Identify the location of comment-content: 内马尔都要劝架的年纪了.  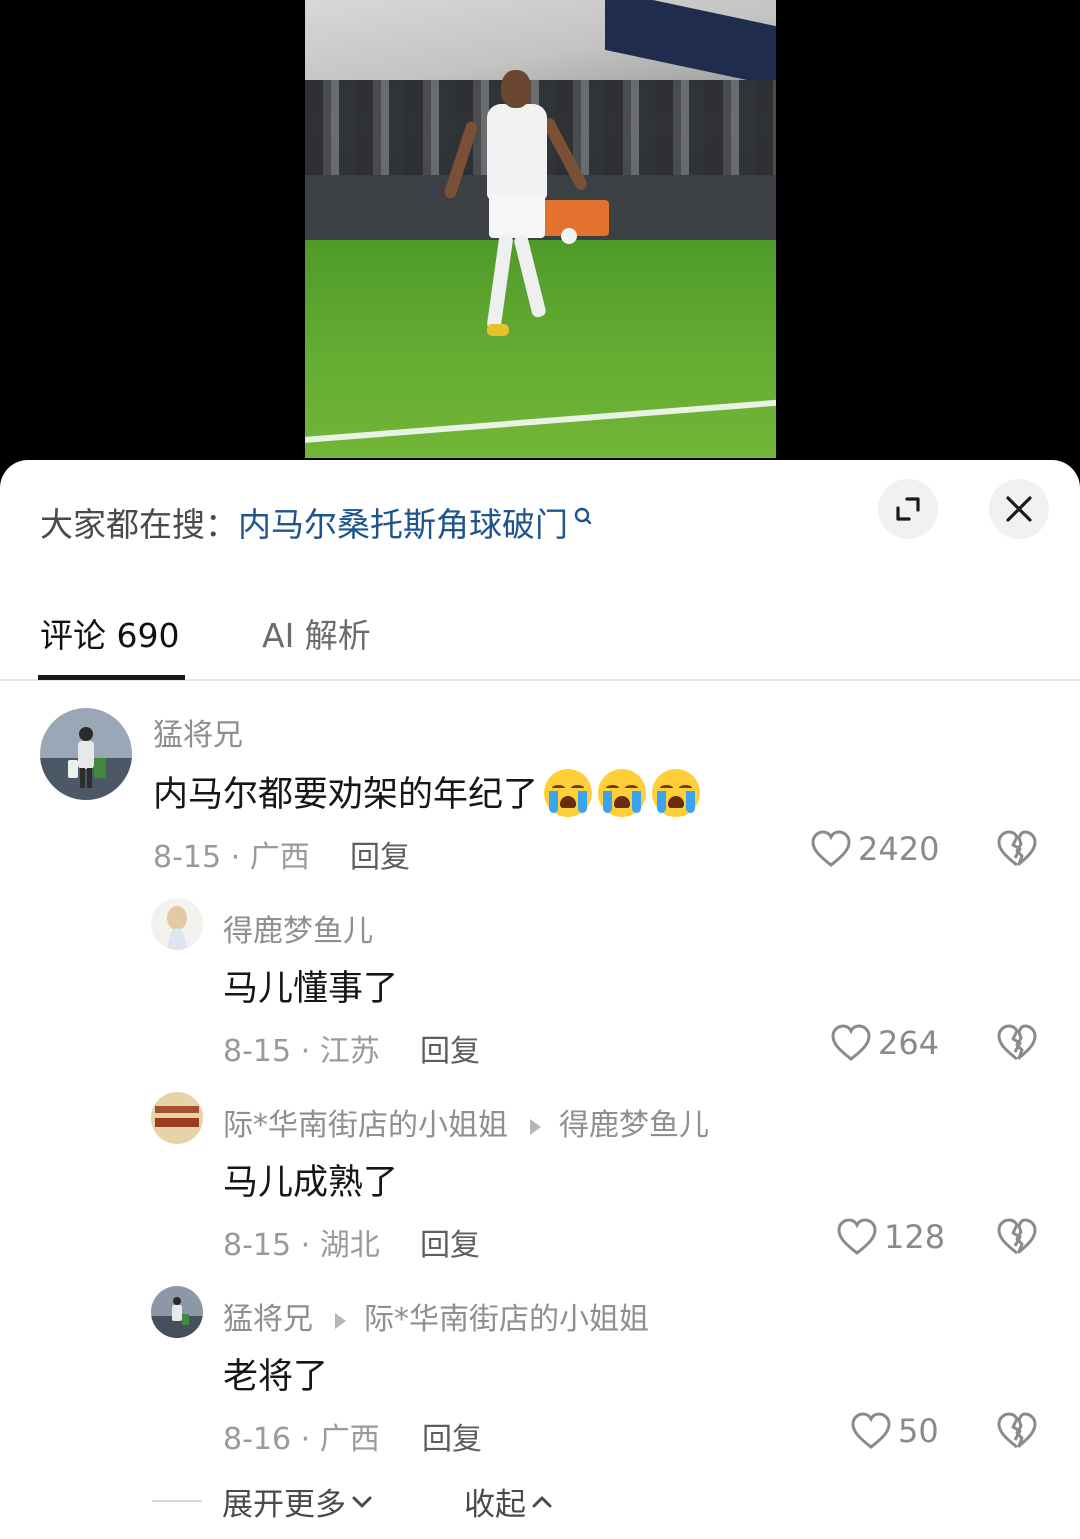
(427, 793).